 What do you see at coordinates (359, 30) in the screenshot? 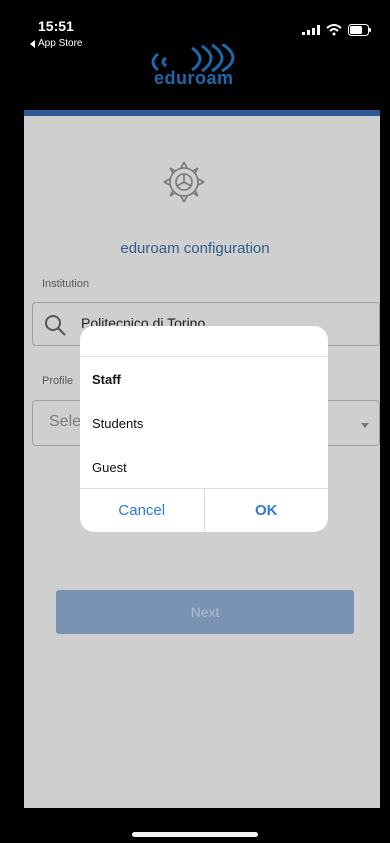
I see `battery-icon` at bounding box center [359, 30].